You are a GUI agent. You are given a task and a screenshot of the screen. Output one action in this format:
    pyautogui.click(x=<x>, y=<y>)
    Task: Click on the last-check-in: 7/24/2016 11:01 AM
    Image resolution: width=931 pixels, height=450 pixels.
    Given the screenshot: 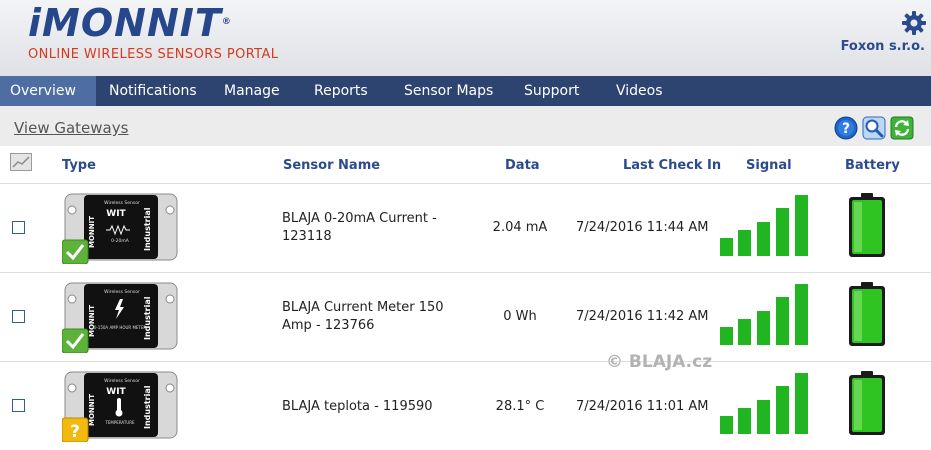 What is the action you would take?
    pyautogui.click(x=642, y=406)
    